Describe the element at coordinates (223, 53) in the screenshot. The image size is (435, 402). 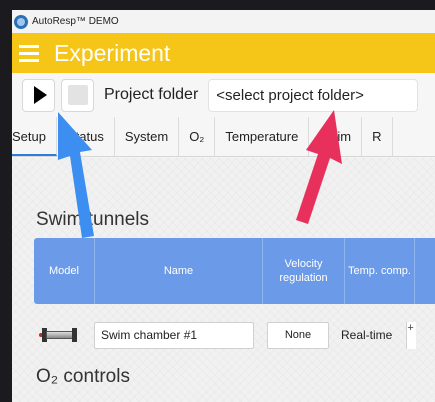
I see `app-bar: Experiment` at that location.